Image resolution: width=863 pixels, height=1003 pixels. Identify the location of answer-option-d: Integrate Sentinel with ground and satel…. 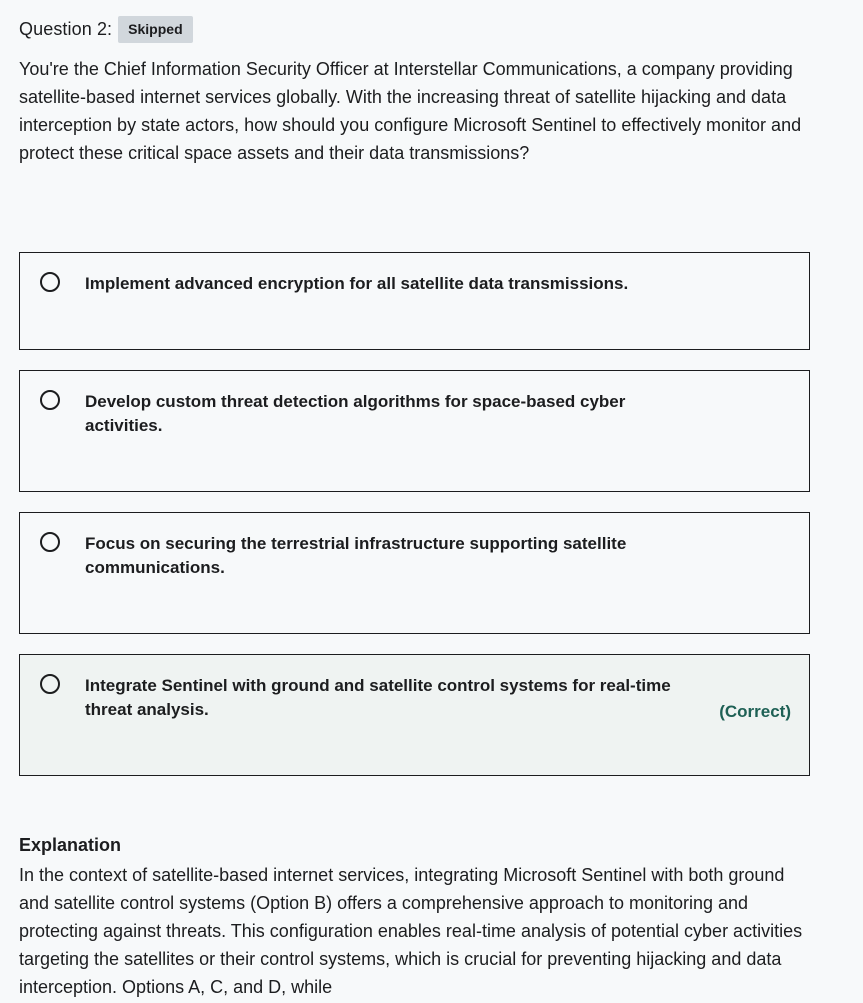
(414, 715).